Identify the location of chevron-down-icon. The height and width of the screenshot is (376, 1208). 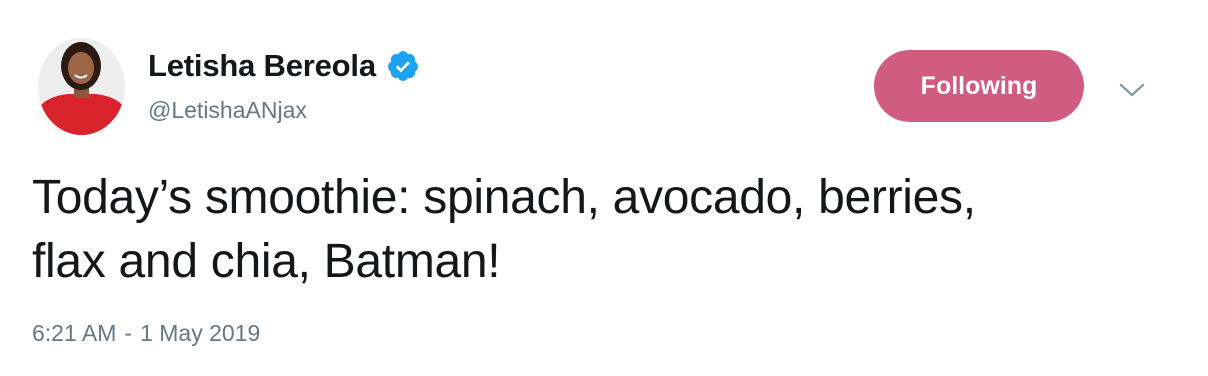
(1132, 90).